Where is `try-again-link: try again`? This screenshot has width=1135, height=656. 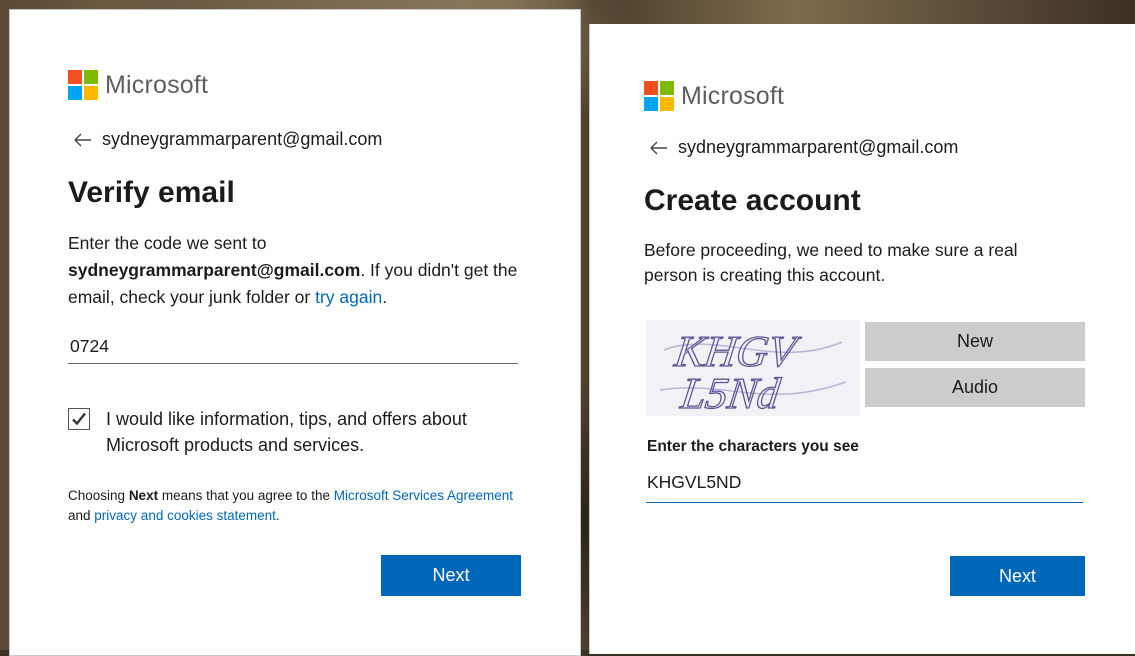
try-again-link: try again is located at coordinates (348, 297).